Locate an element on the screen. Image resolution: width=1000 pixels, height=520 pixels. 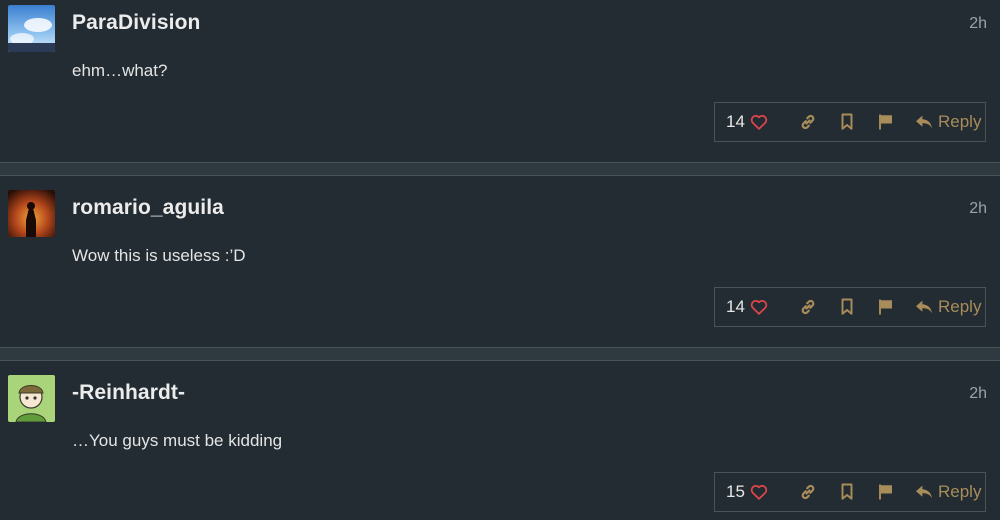
post-actions: 15 Reply is located at coordinates (850, 492).